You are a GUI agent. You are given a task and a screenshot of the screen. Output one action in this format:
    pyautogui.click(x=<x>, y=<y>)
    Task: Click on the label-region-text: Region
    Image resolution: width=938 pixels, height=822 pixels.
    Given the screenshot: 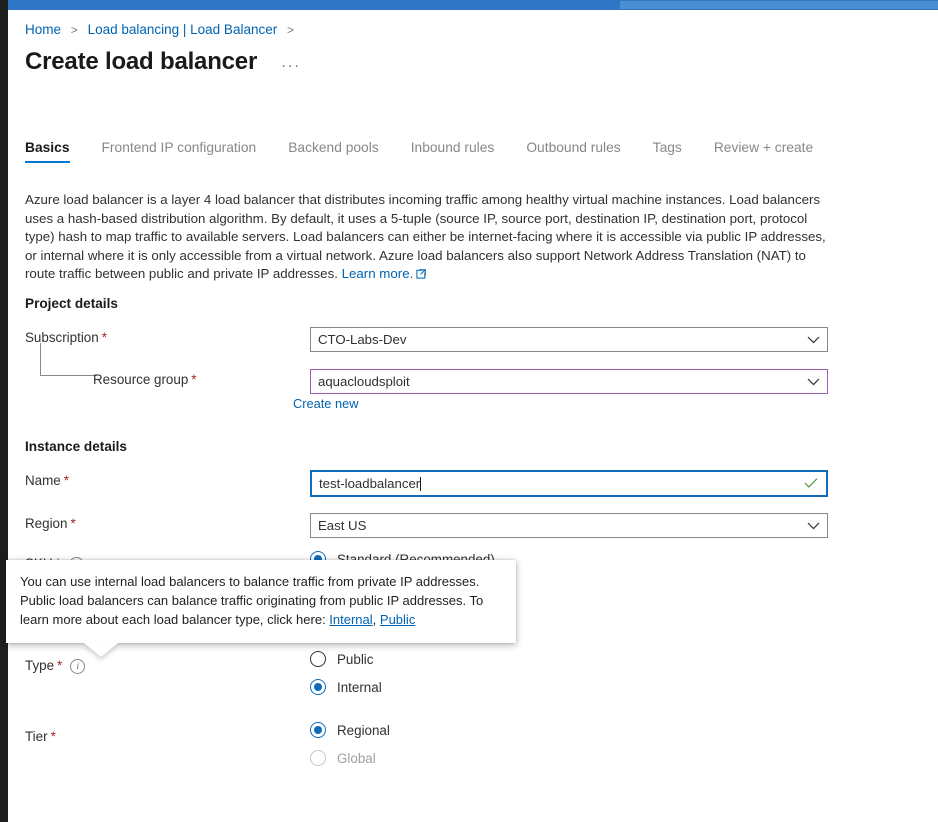 What is the action you would take?
    pyautogui.click(x=46, y=523)
    